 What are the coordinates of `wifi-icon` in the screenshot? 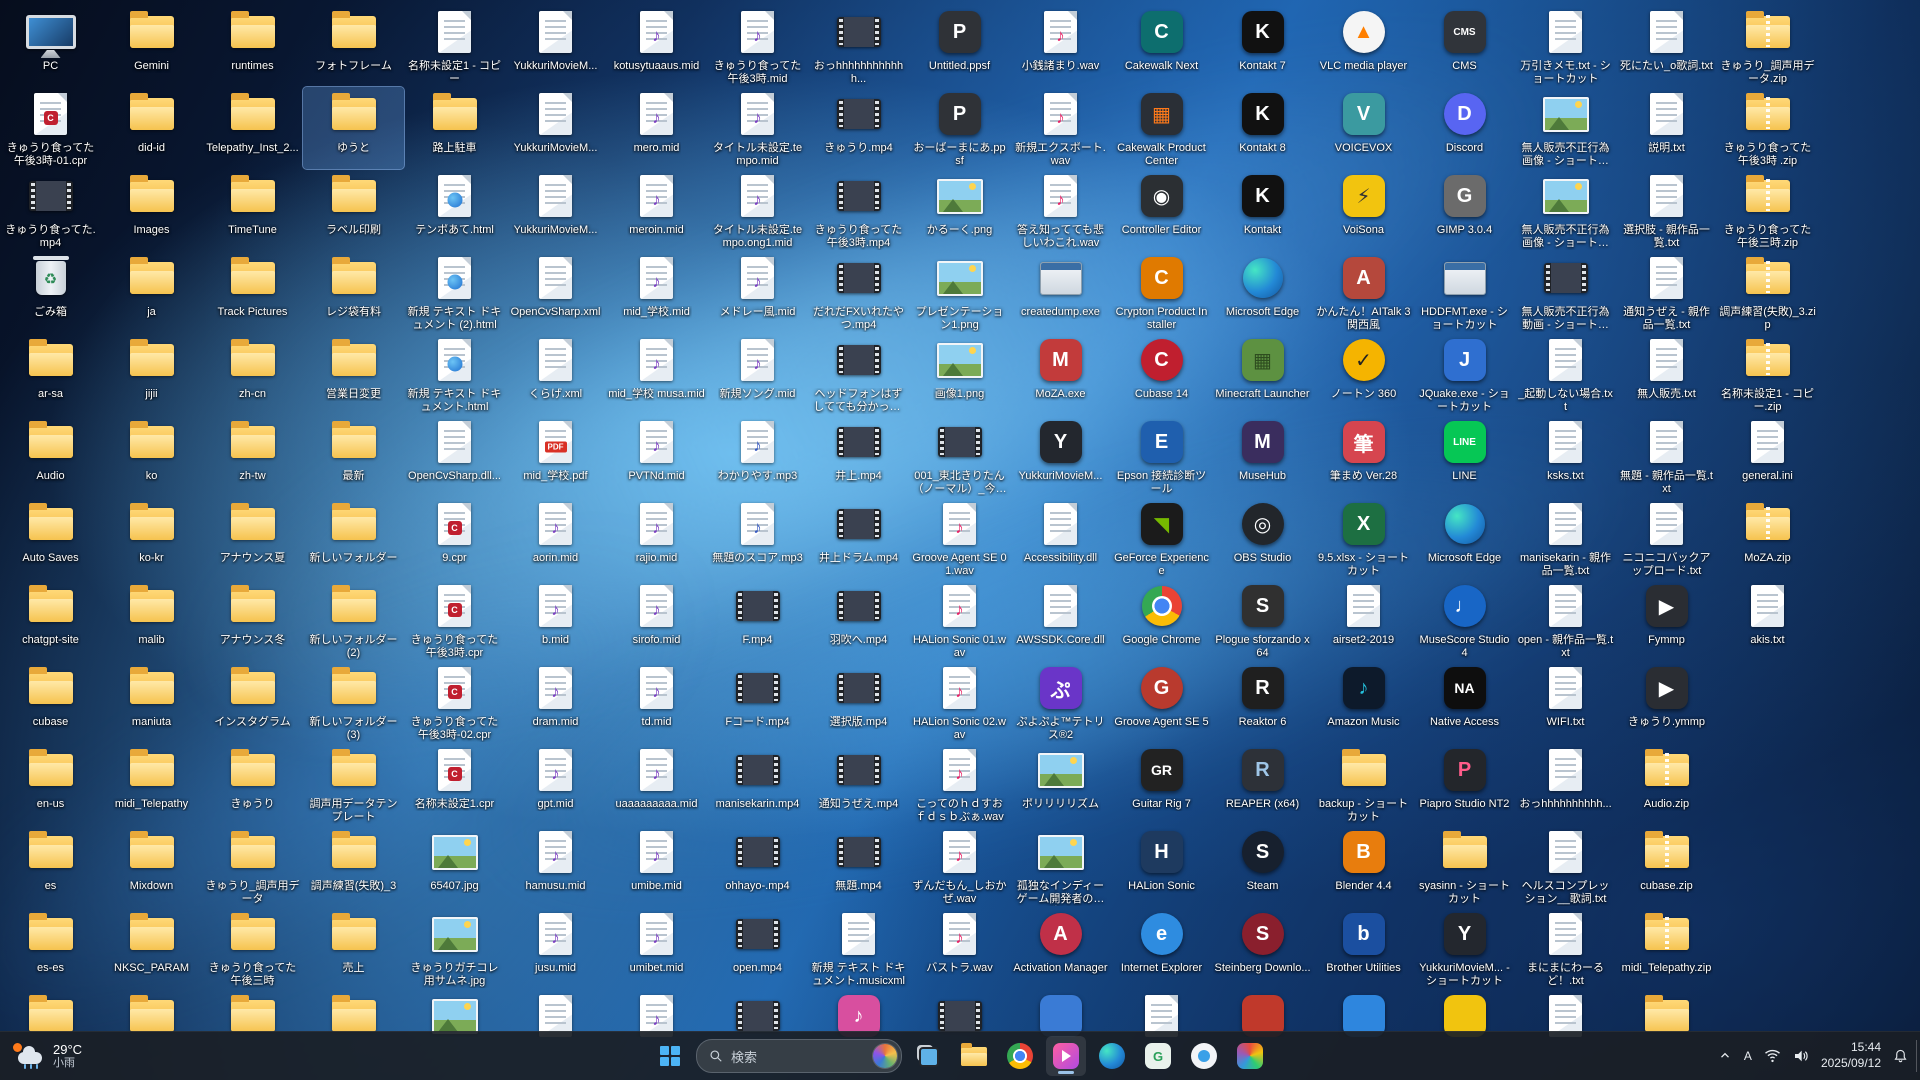 It's located at (1772, 1056).